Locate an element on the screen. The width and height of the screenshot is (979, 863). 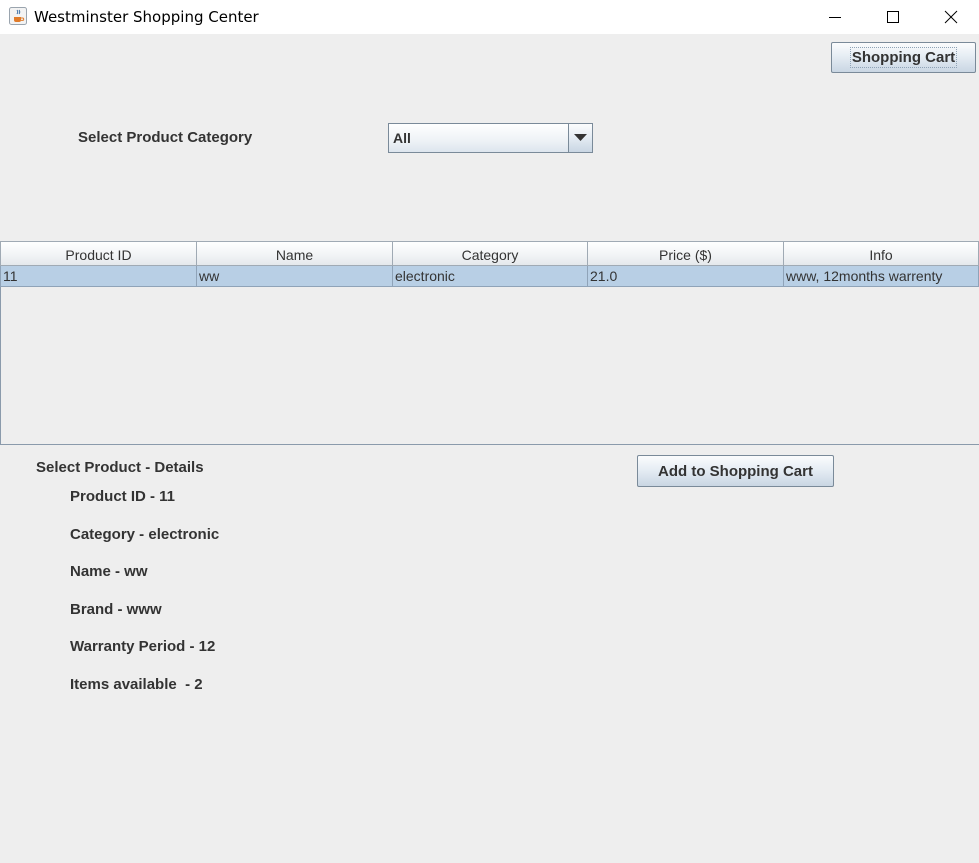
close-button is located at coordinates (950, 17).